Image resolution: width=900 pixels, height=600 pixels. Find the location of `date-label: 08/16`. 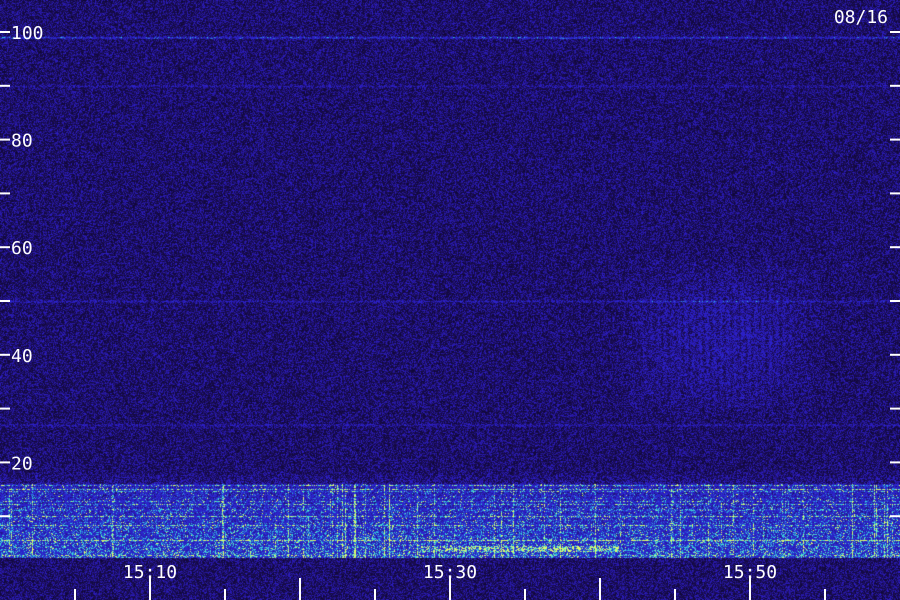

date-label: 08/16 is located at coordinates (861, 17).